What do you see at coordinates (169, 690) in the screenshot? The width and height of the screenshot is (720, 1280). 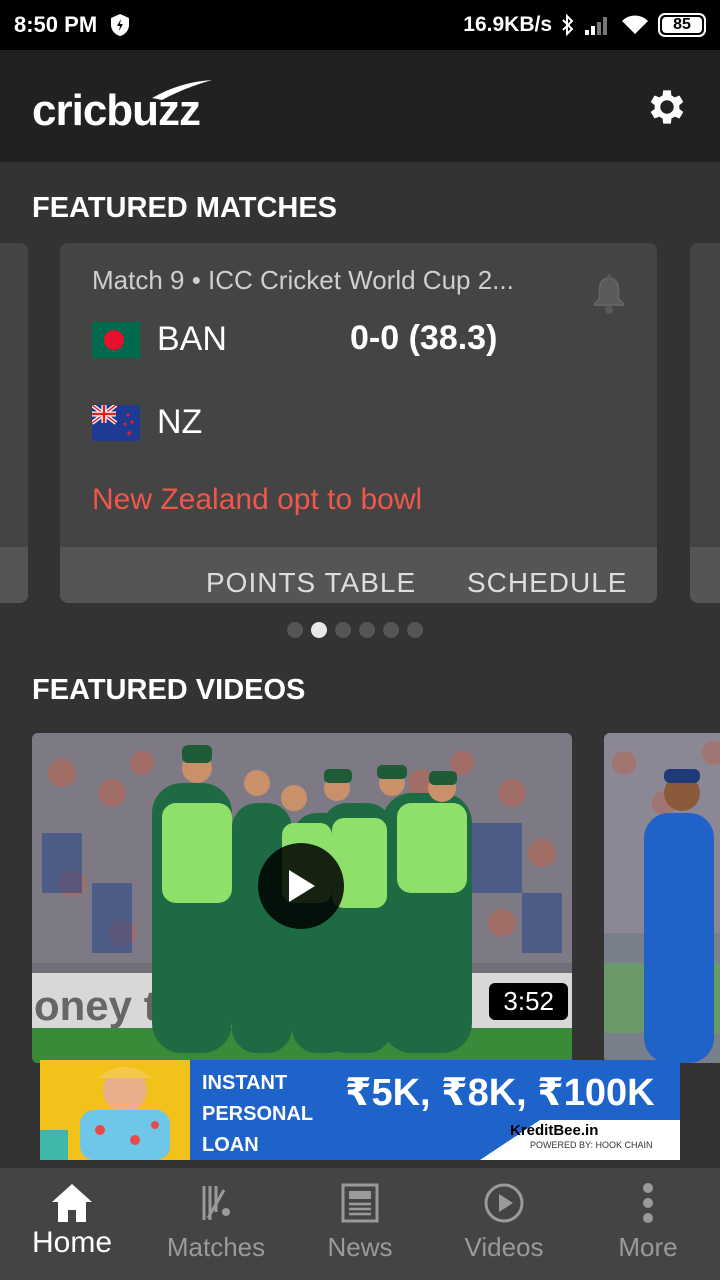 I see `featured-videos-title: FEATURED VIDEOS` at bounding box center [169, 690].